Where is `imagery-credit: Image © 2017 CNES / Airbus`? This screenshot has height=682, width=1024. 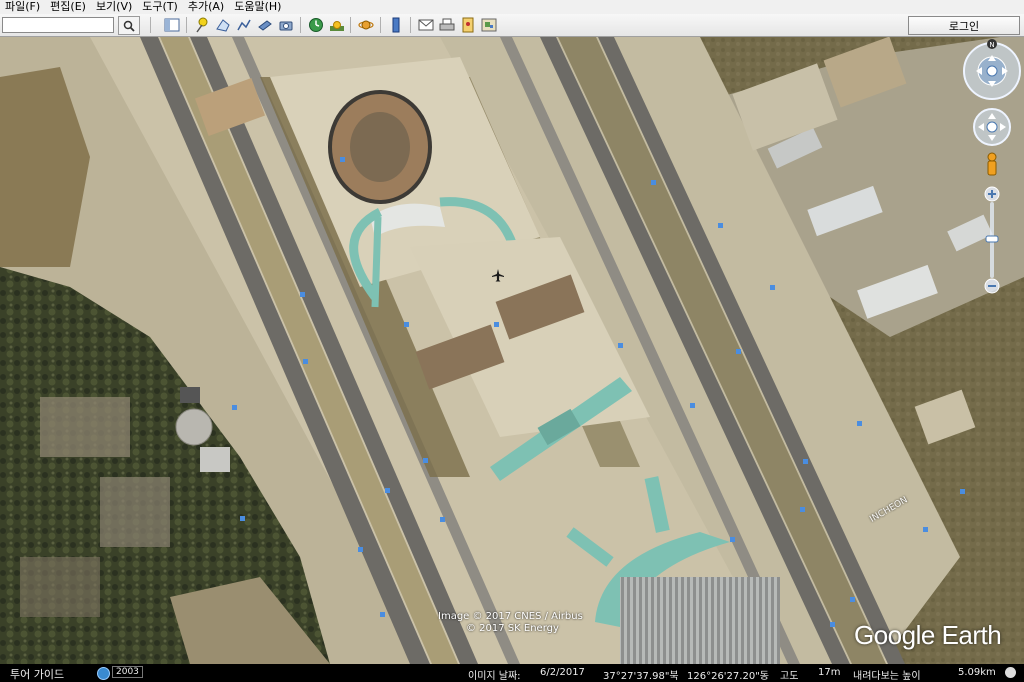
imagery-credit: Image © 2017 CNES / Airbus is located at coordinates (510, 616).